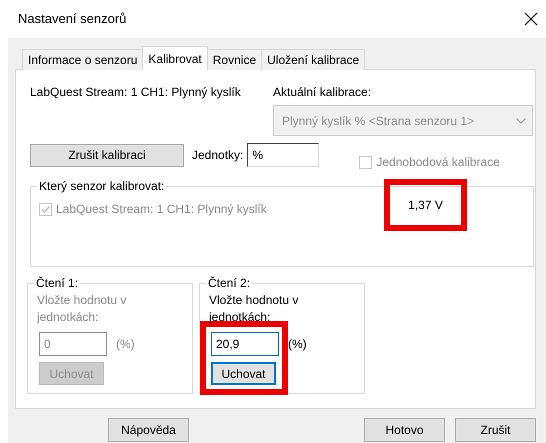 The width and height of the screenshot is (546, 443). I want to click on store-button: Uchovat, so click(243, 373).